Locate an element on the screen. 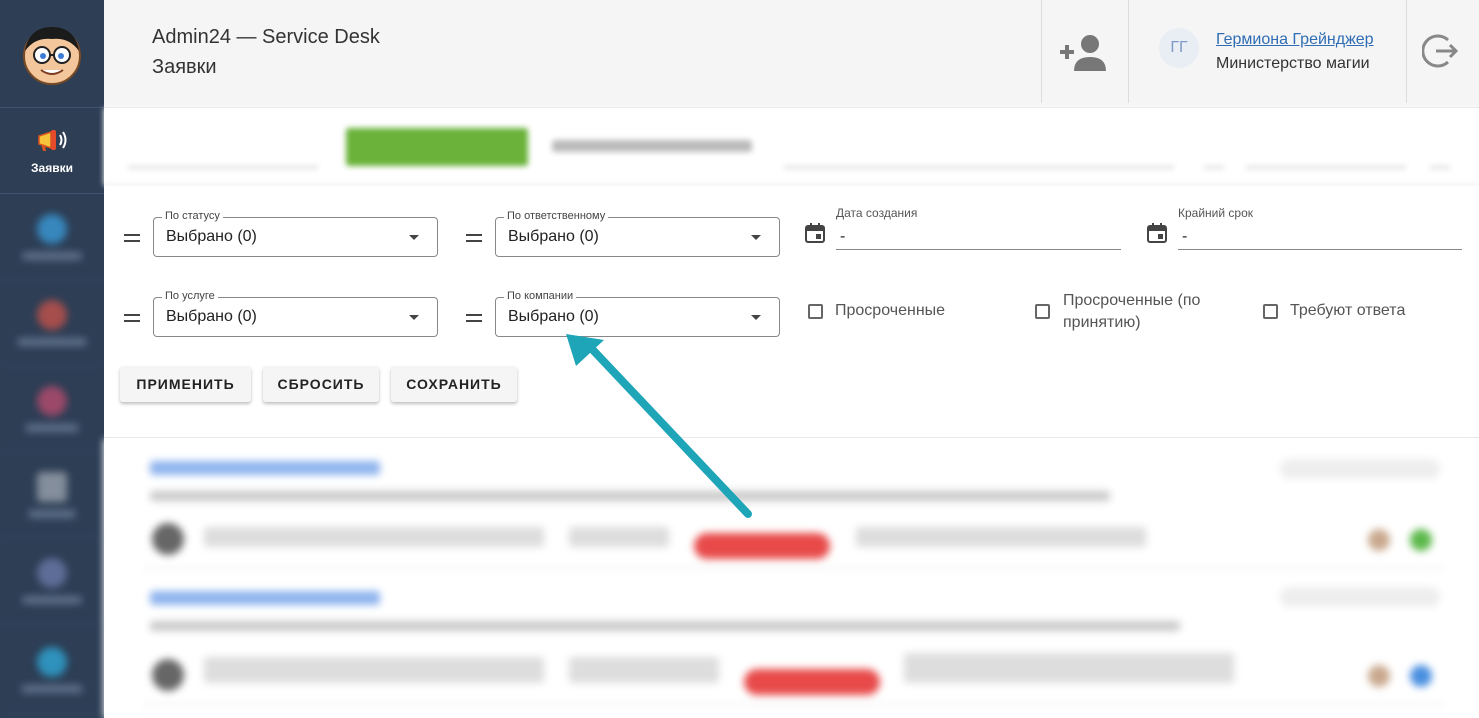 Image resolution: width=1479 pixels, height=718 pixels. page-title: Заявки is located at coordinates (184, 67).